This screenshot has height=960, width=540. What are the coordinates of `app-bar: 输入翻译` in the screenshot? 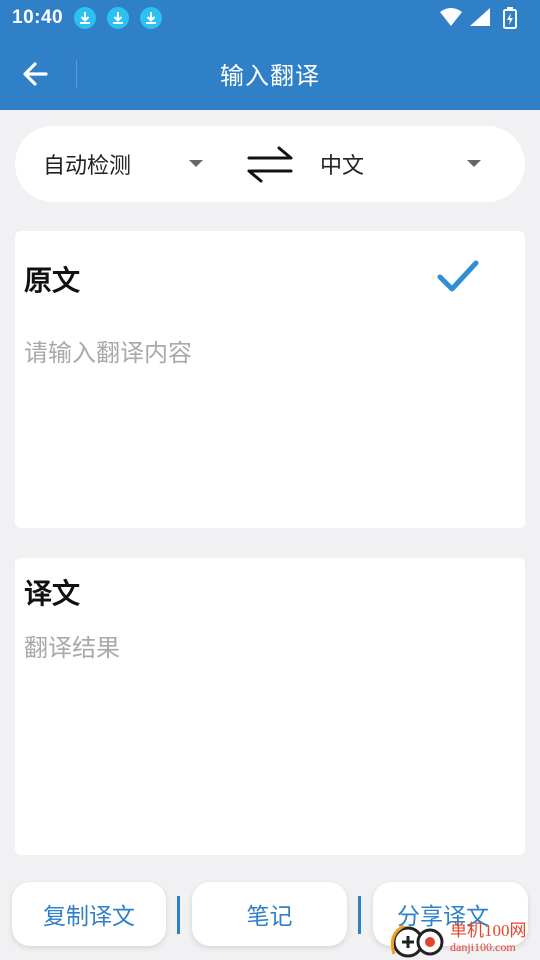 It's located at (270, 73).